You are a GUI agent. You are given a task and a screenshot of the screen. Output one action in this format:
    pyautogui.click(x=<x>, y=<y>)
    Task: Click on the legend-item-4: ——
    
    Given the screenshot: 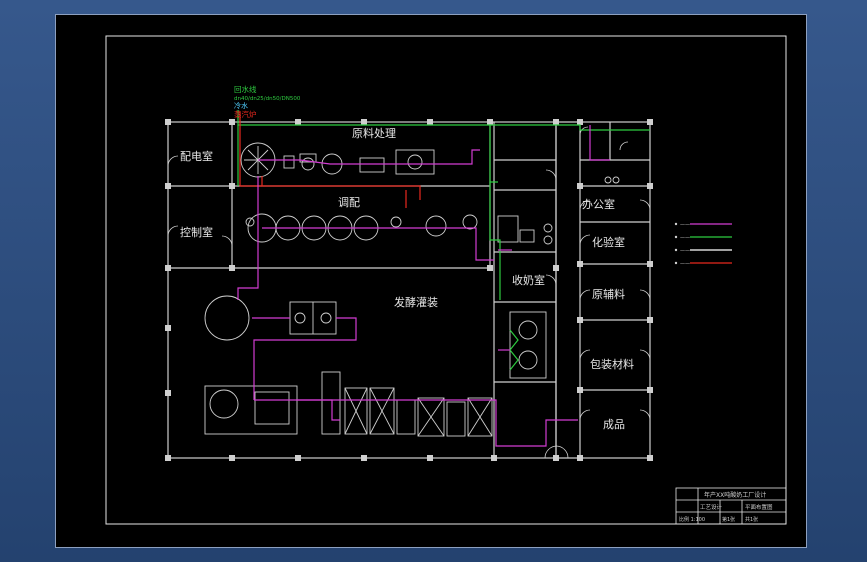 What is the action you would take?
    pyautogui.click(x=685, y=264)
    